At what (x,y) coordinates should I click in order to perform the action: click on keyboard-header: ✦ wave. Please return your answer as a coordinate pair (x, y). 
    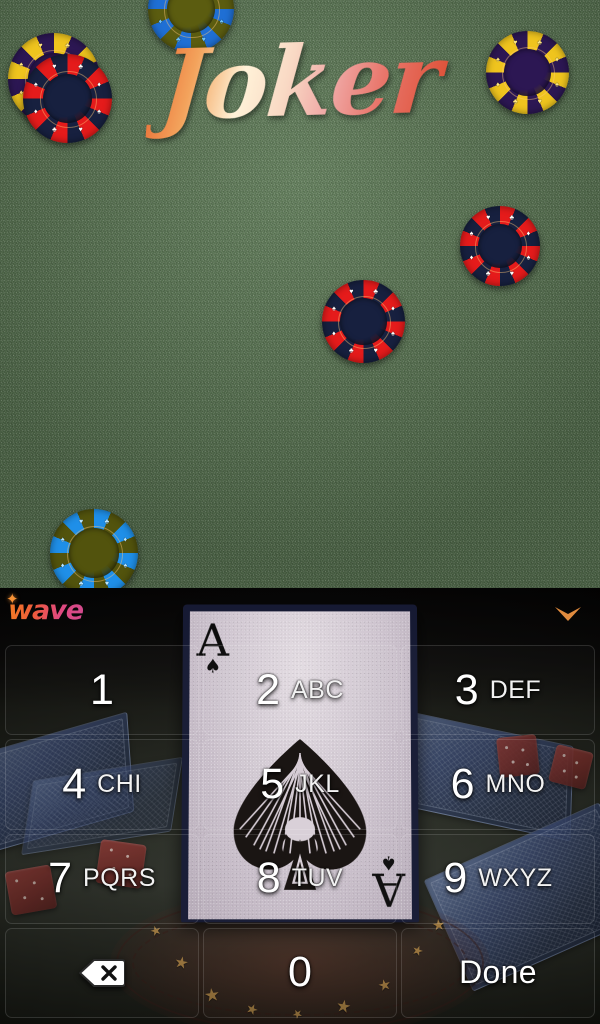
    Looking at the image, I should click on (300, 616).